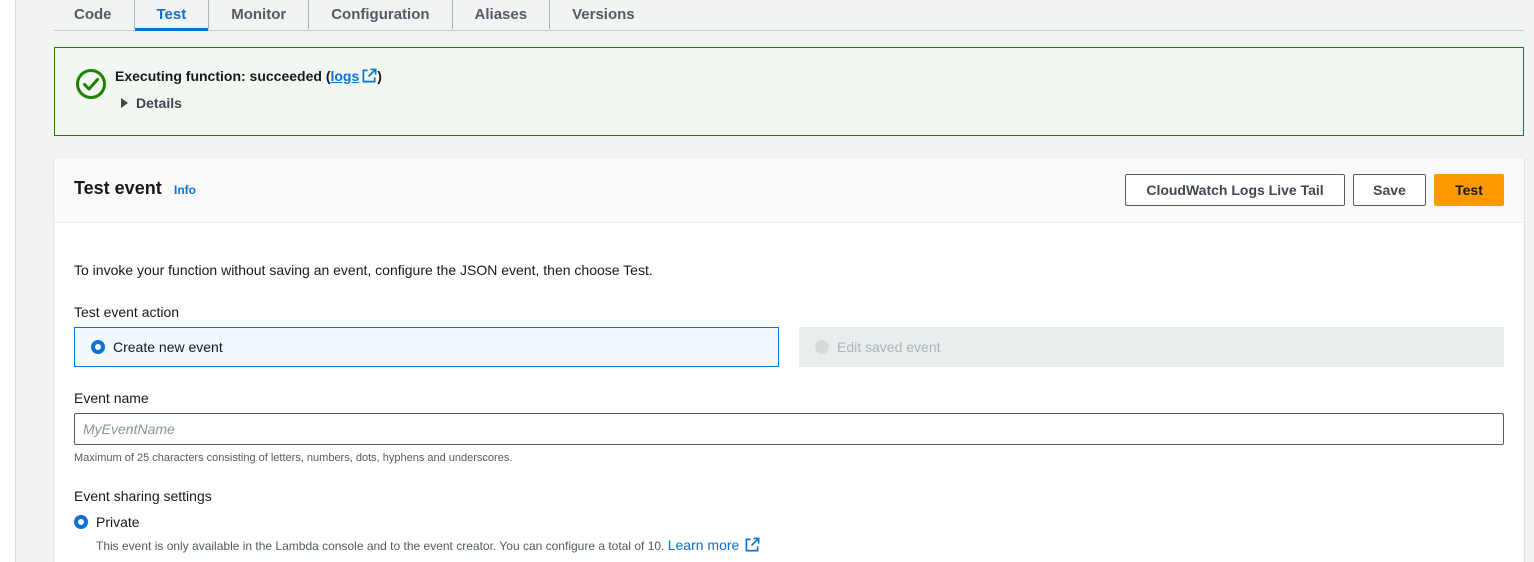 The height and width of the screenshot is (562, 1534). I want to click on side-navigation-rail, so click(8, 281).